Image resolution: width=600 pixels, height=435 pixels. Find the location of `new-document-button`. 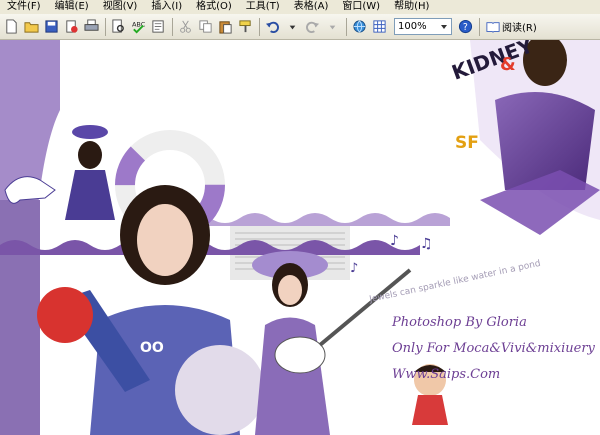

new-document-button is located at coordinates (11, 26).